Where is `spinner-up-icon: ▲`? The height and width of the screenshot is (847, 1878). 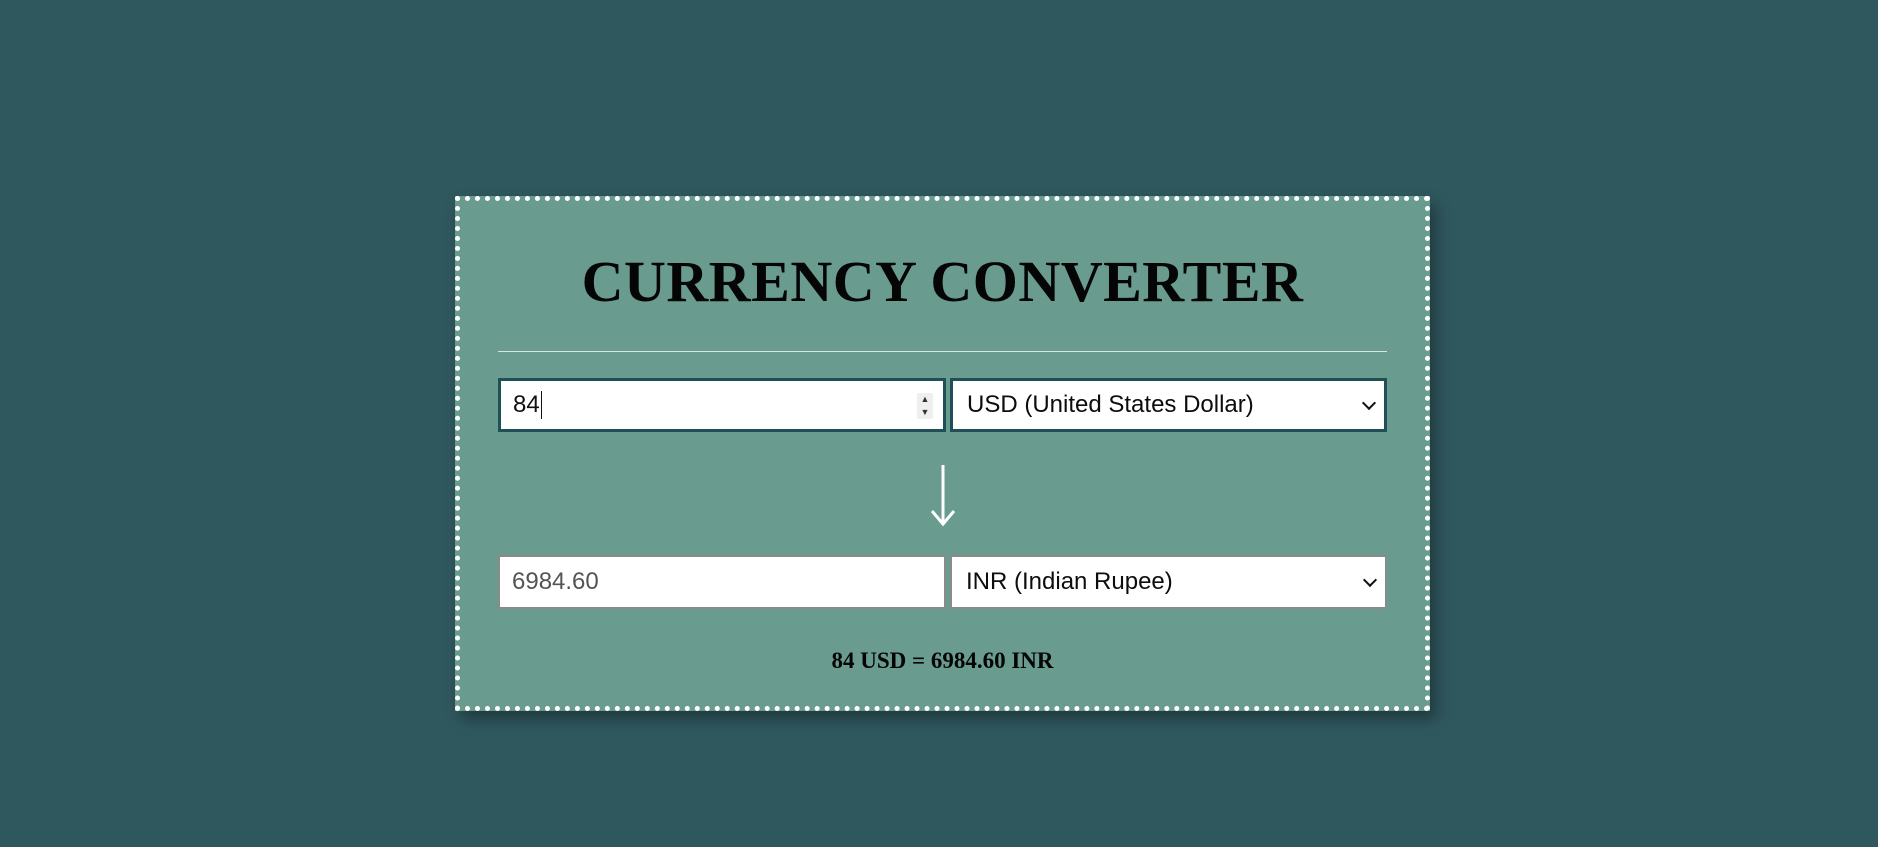
spinner-up-icon: ▲ is located at coordinates (925, 399).